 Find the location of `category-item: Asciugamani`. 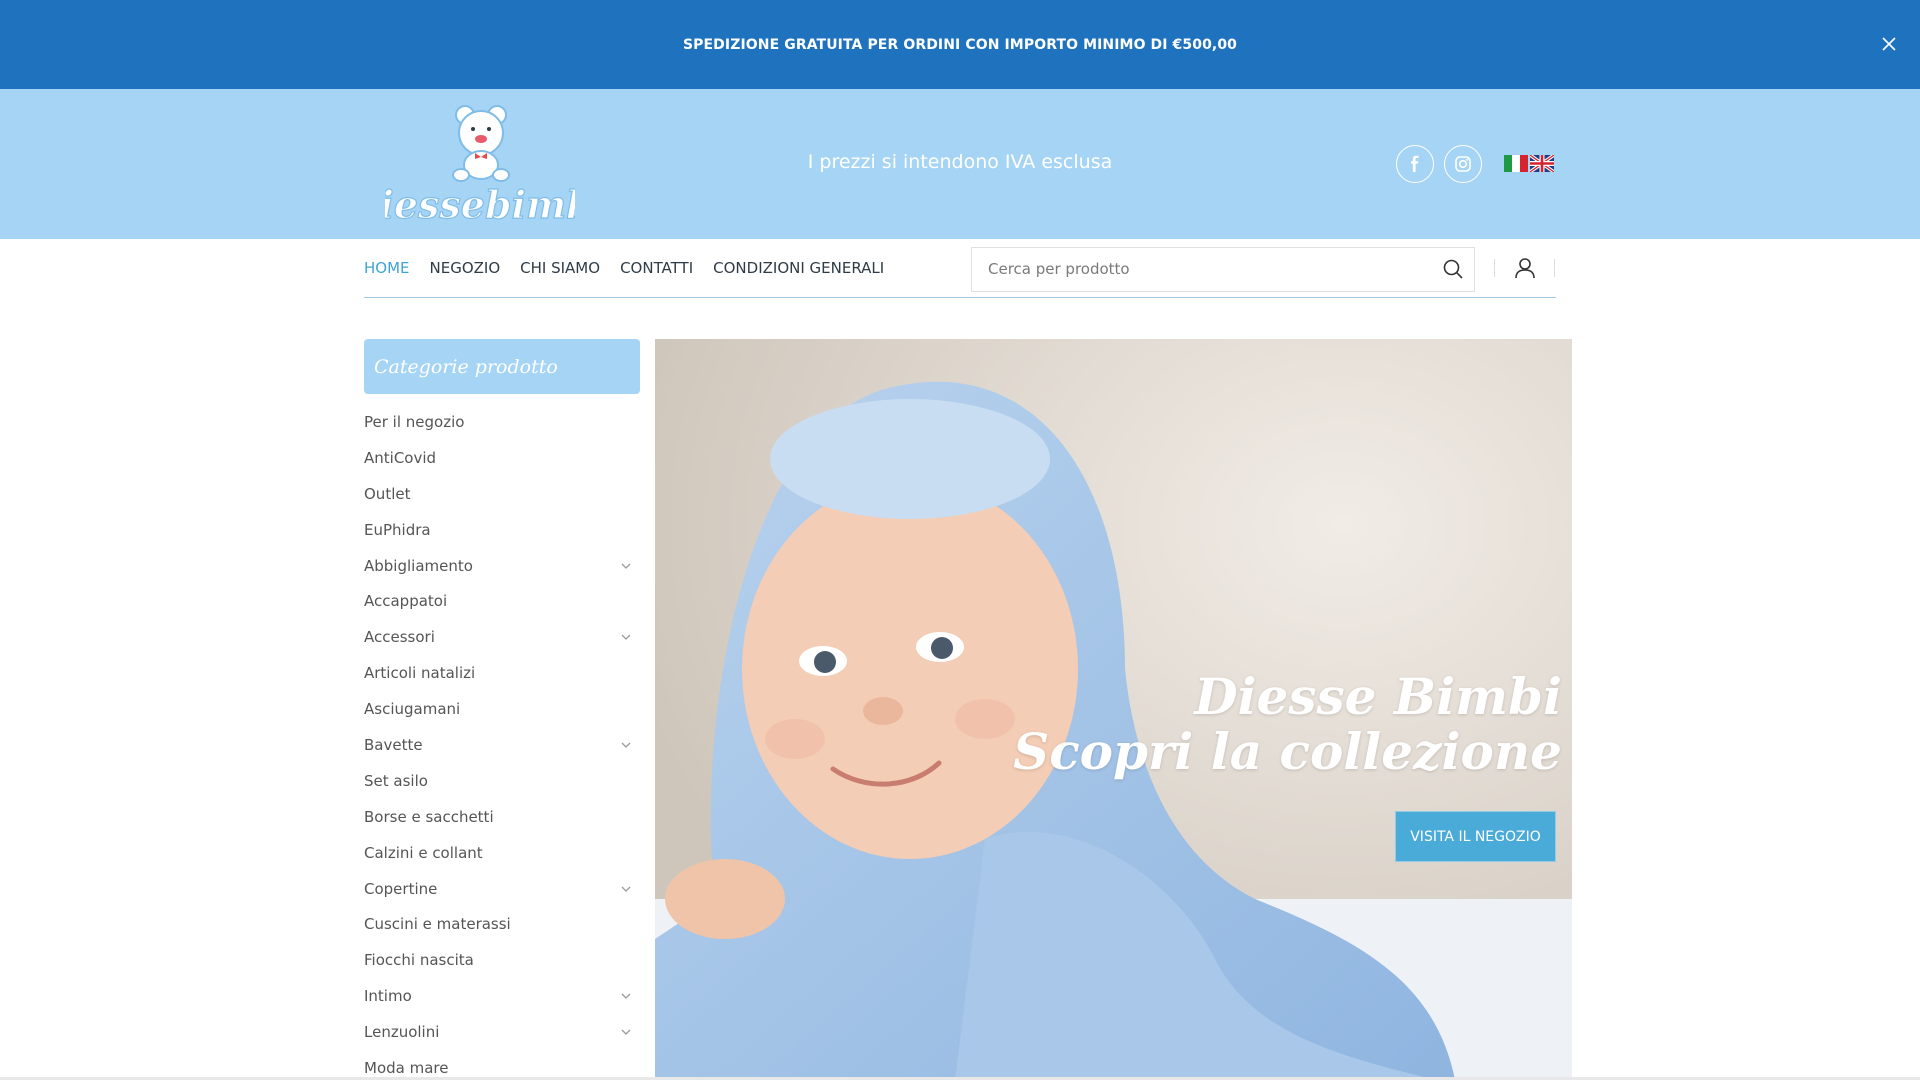

category-item: Asciugamani is located at coordinates (502, 709).